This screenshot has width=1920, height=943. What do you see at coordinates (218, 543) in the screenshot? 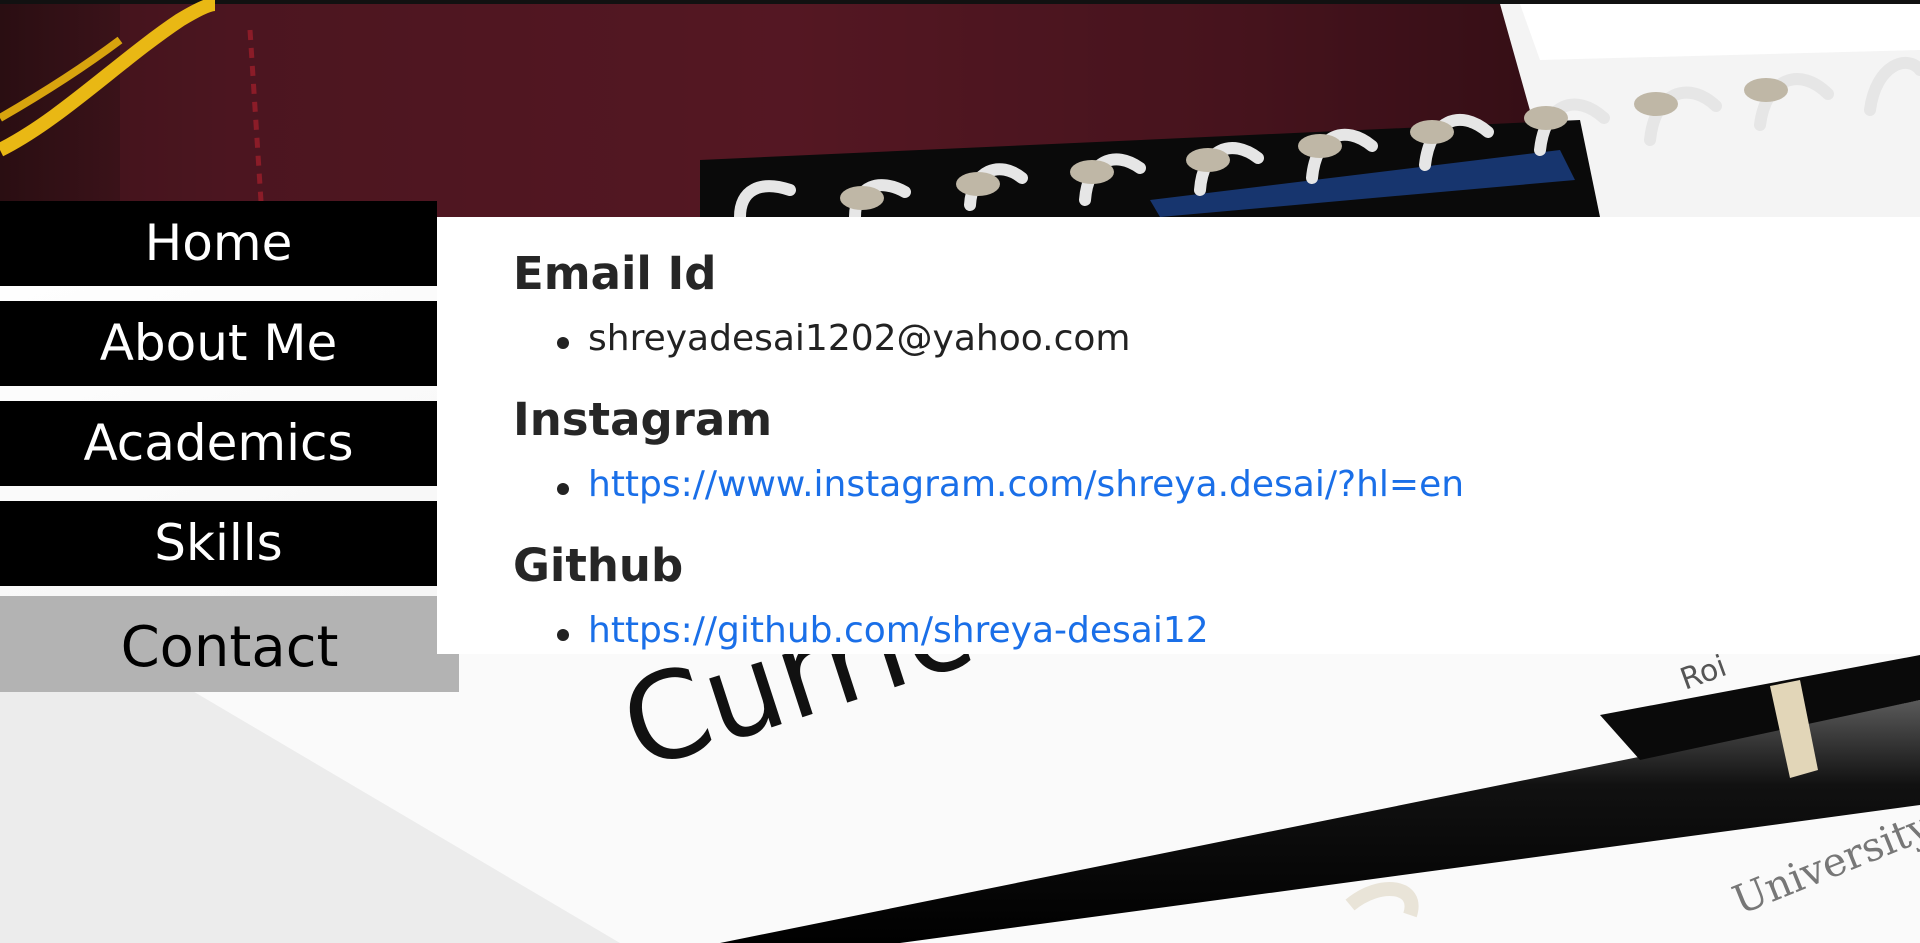
I see `nav-skills: Skills` at bounding box center [218, 543].